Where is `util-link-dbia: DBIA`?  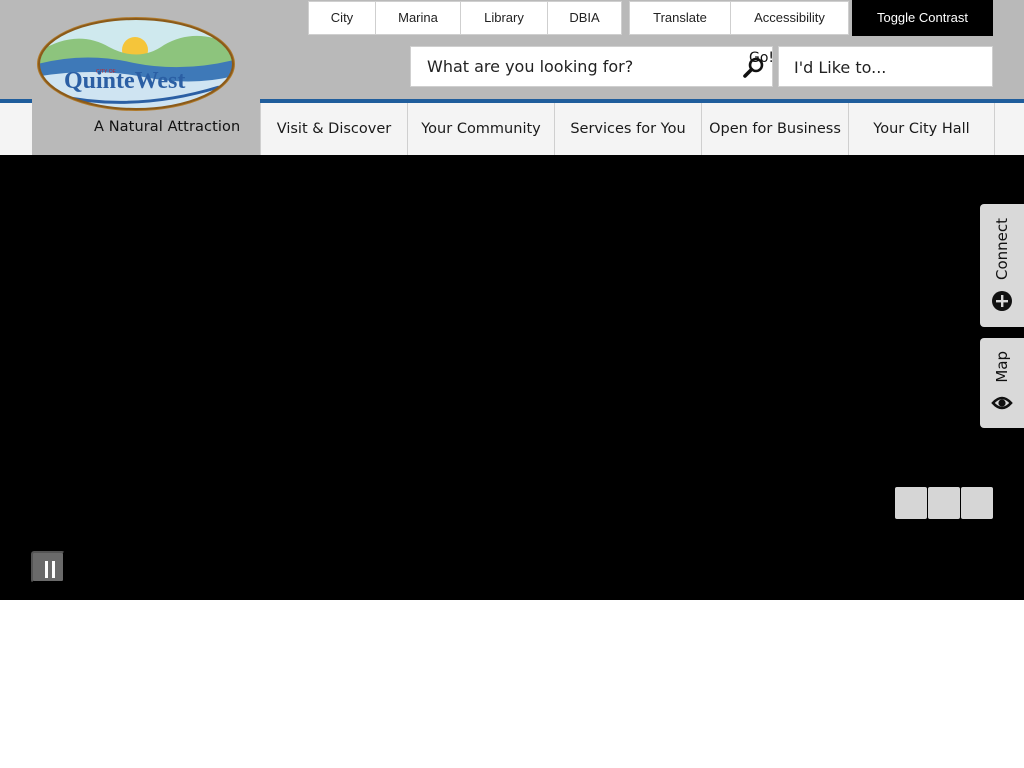
util-link-dbia: DBIA is located at coordinates (584, 18).